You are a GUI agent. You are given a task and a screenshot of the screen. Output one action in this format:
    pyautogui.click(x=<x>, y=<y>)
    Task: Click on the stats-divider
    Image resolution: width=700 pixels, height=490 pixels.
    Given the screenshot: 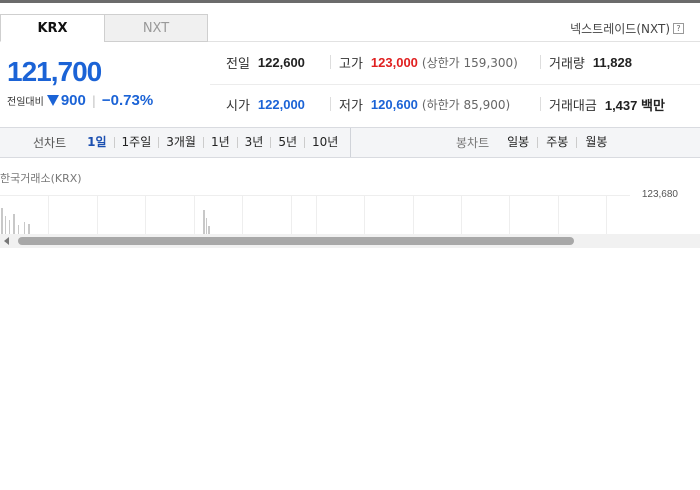 What is the action you would take?
    pyautogui.click(x=455, y=84)
    